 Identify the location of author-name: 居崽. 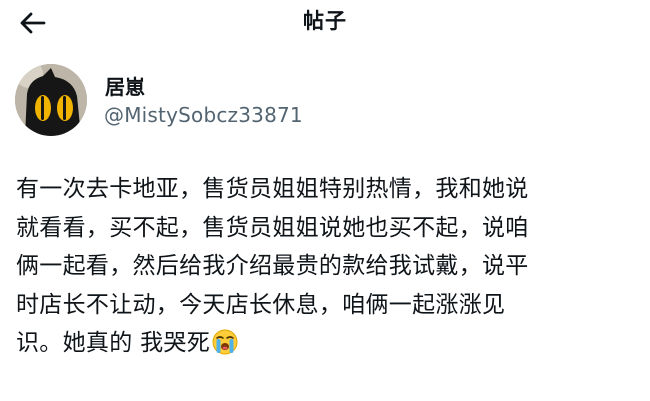
(125, 85).